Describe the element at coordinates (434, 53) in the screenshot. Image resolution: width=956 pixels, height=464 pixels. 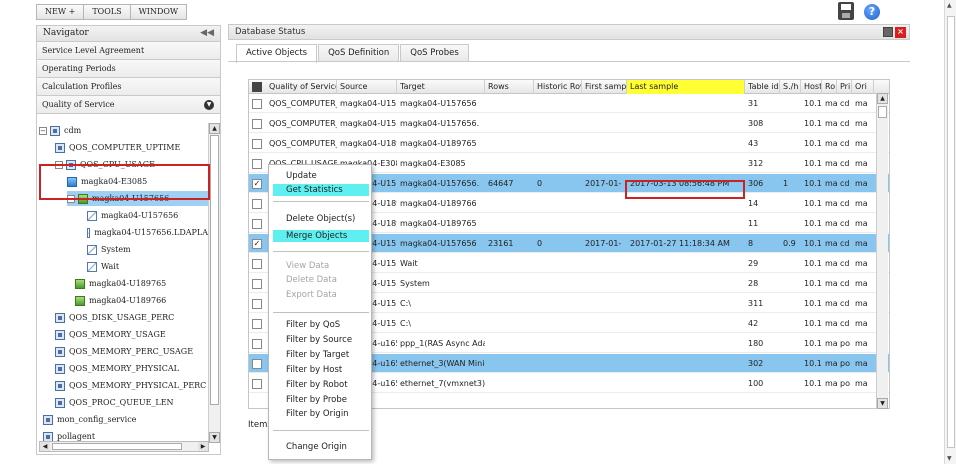
I see `tab-qos-probes: QoS Probes` at that location.